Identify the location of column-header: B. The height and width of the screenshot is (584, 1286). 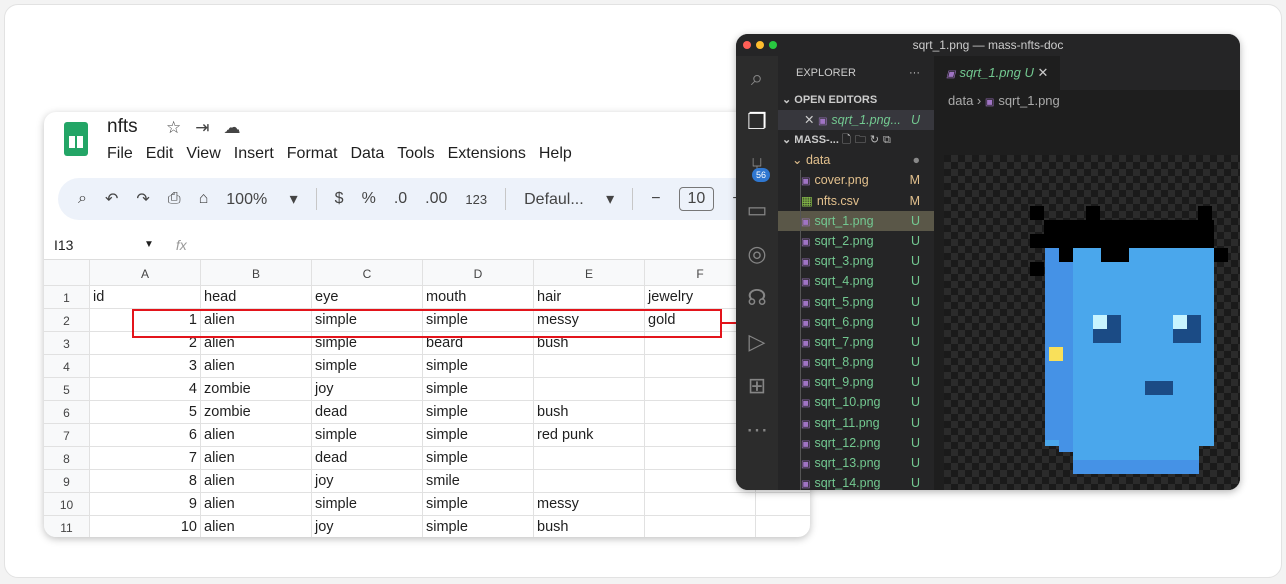
(256, 273).